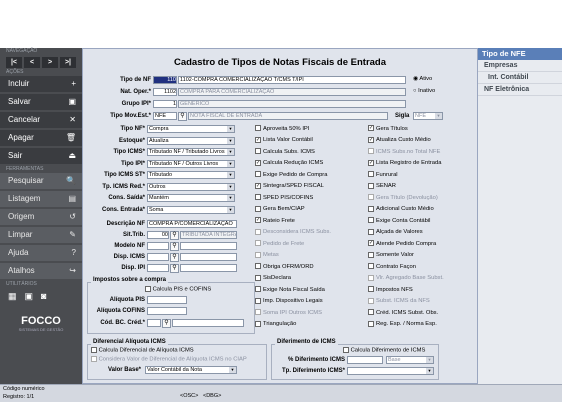  Describe the element at coordinates (41, 271) in the screenshot. I see `atalhos-button: Atalhos ↪` at that location.